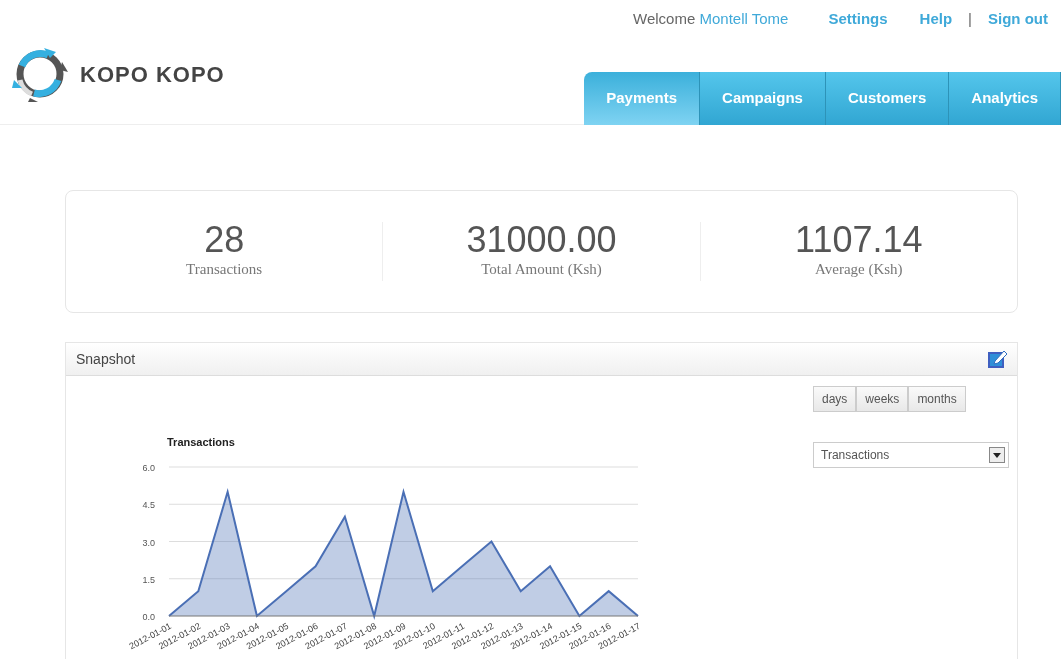 This screenshot has height=659, width=1061. I want to click on axis-tick-label: 0.0, so click(148, 617).